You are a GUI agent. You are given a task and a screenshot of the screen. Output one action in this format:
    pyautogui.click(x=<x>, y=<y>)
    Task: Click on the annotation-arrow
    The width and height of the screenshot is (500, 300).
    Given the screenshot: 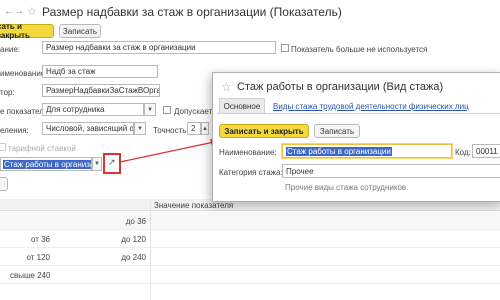 What is the action you would take?
    pyautogui.click(x=169, y=151)
    